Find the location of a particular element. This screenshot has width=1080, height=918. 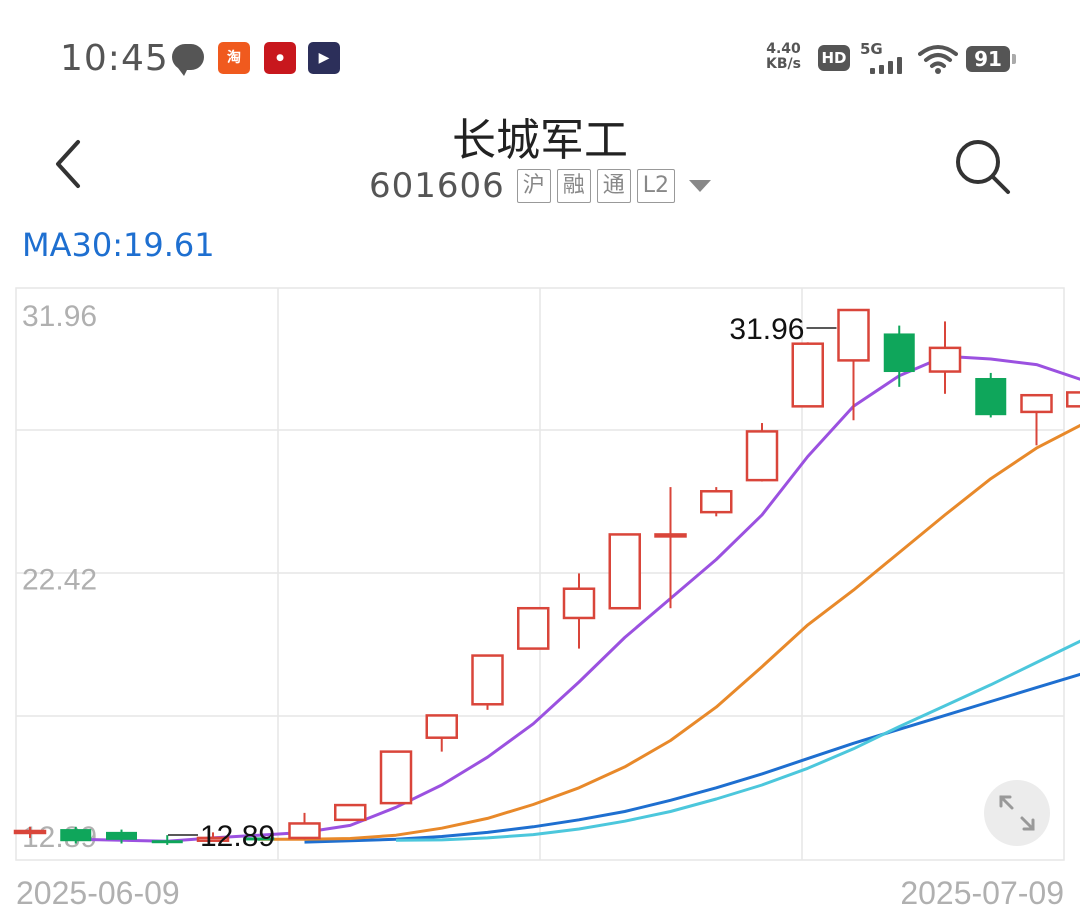

tag-margin: 融 is located at coordinates (573, 186).